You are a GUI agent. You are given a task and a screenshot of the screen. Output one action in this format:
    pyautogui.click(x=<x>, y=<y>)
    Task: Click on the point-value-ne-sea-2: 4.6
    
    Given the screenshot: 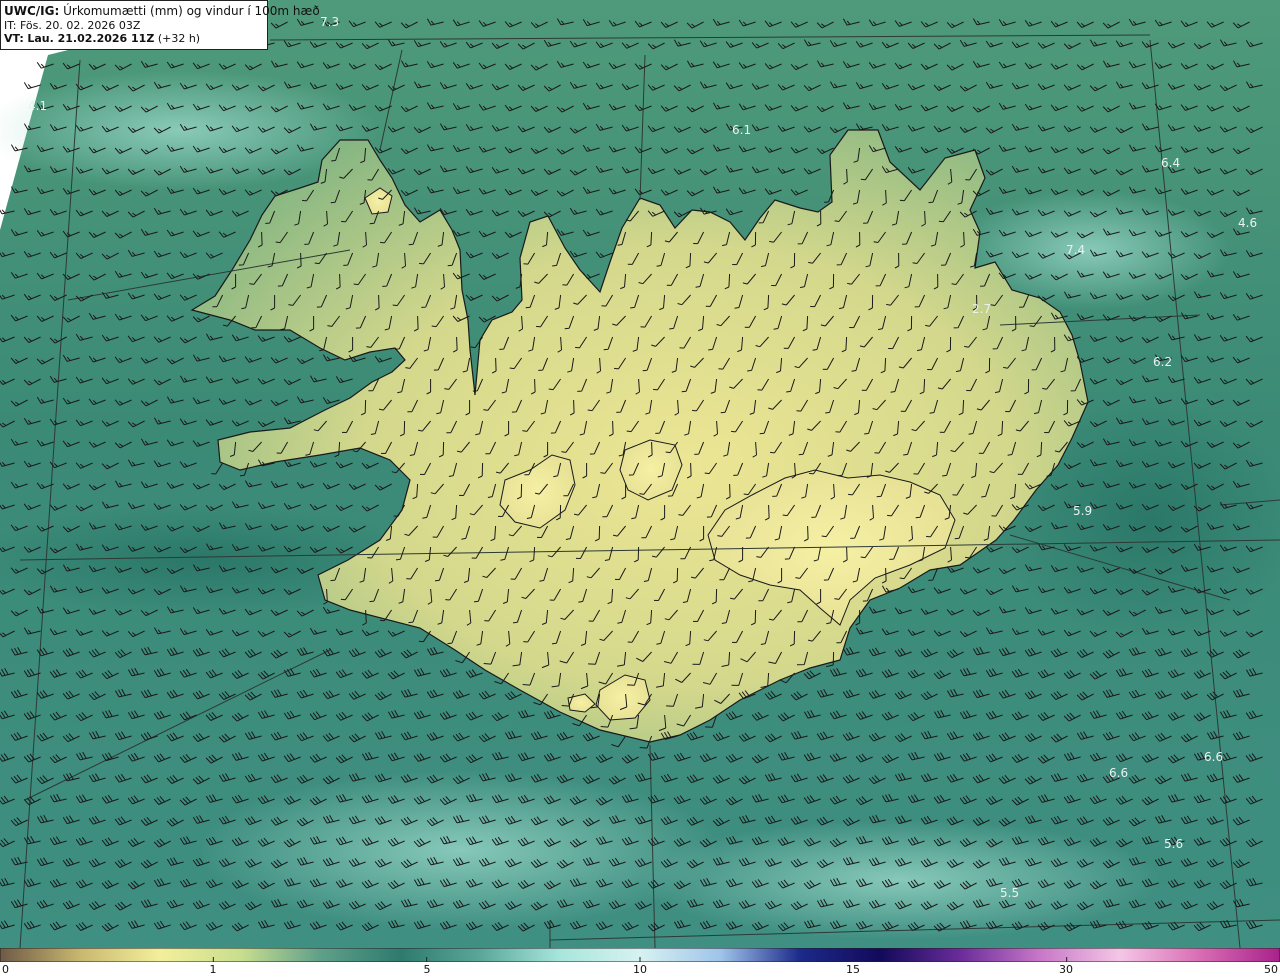 What is the action you would take?
    pyautogui.click(x=1247, y=223)
    